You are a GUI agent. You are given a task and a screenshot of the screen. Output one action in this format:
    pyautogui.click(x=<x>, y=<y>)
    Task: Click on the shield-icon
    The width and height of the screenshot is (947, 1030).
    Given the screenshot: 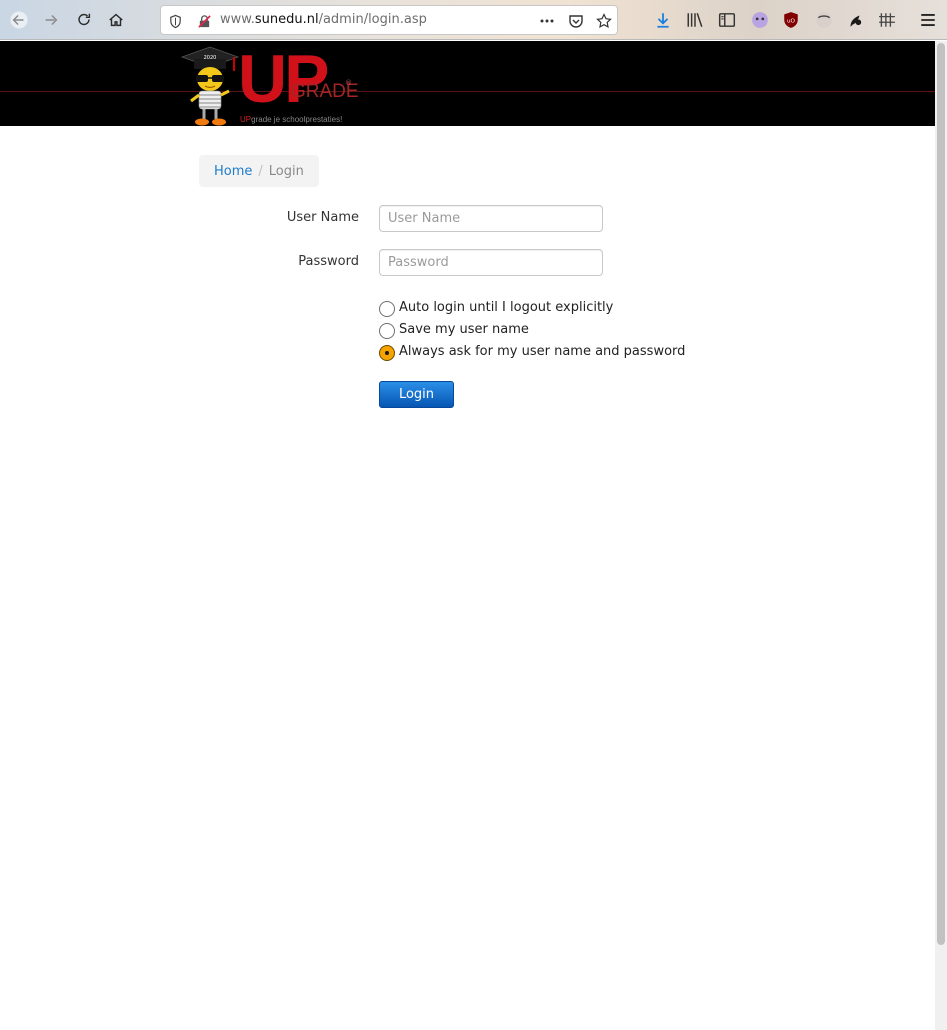 What is the action you would take?
    pyautogui.click(x=175, y=21)
    